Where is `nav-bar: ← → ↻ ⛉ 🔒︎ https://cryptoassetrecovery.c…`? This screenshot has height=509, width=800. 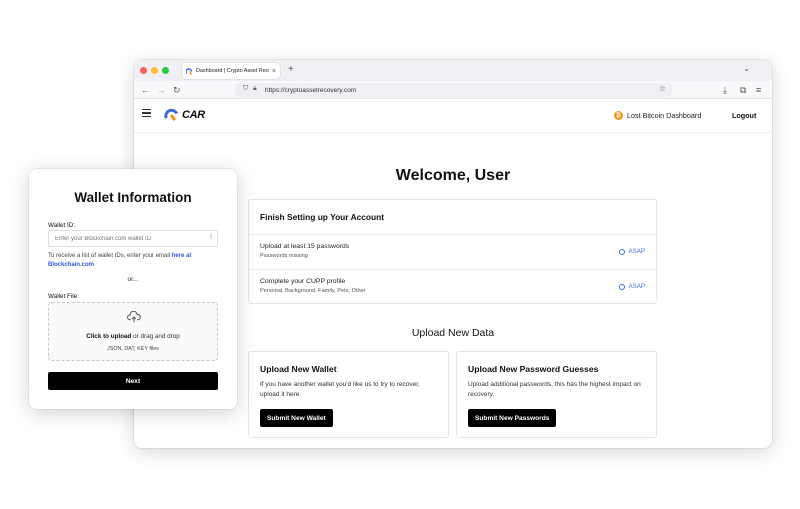 nav-bar: ← → ↻ ⛉ 🔒︎ https://cryptoassetrecovery.c… is located at coordinates (453, 90).